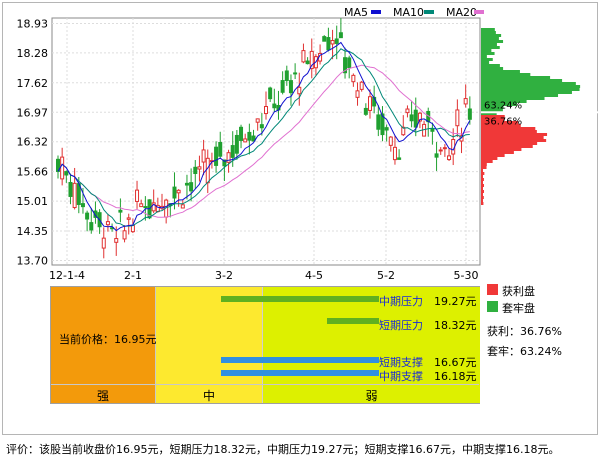 This screenshot has width=601, height=457. Describe the element at coordinates (455, 376) in the screenshot. I see `mid-support-value: 16.18元` at that location.